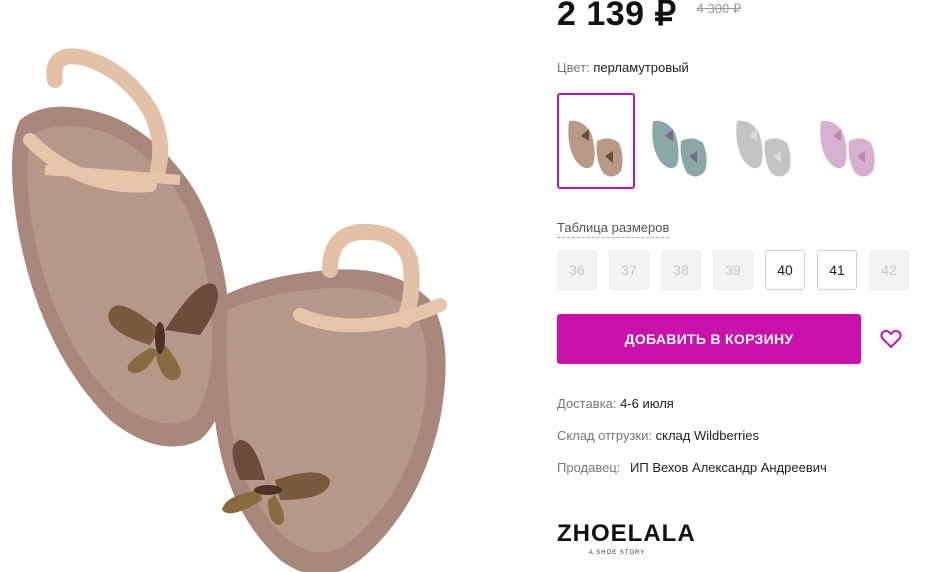  Describe the element at coordinates (733, 270) in the screenshot. I see `size-option-39: 39` at that location.